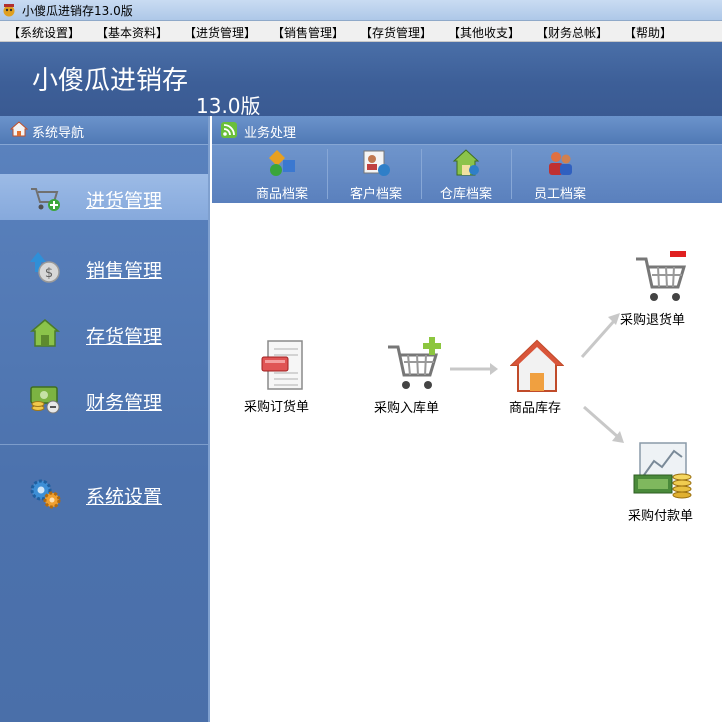 The height and width of the screenshot is (722, 722). I want to click on flow-purchase-inbound: 采购入库单, so click(414, 373).